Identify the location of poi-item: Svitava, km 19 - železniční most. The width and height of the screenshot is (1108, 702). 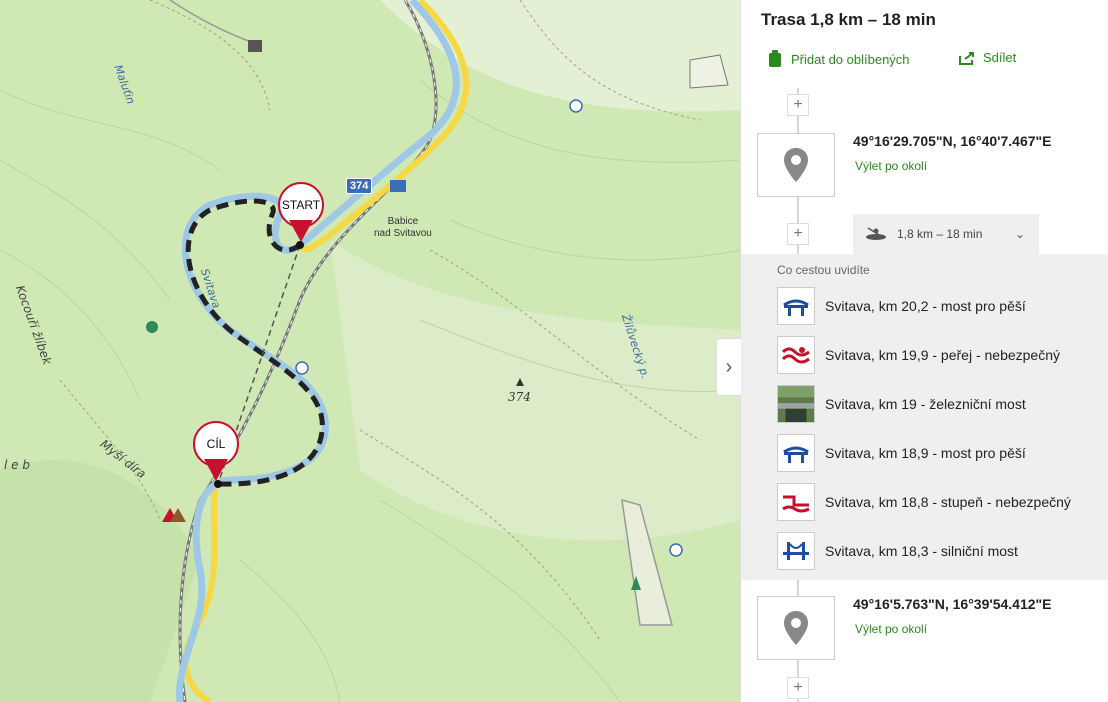
(942, 404).